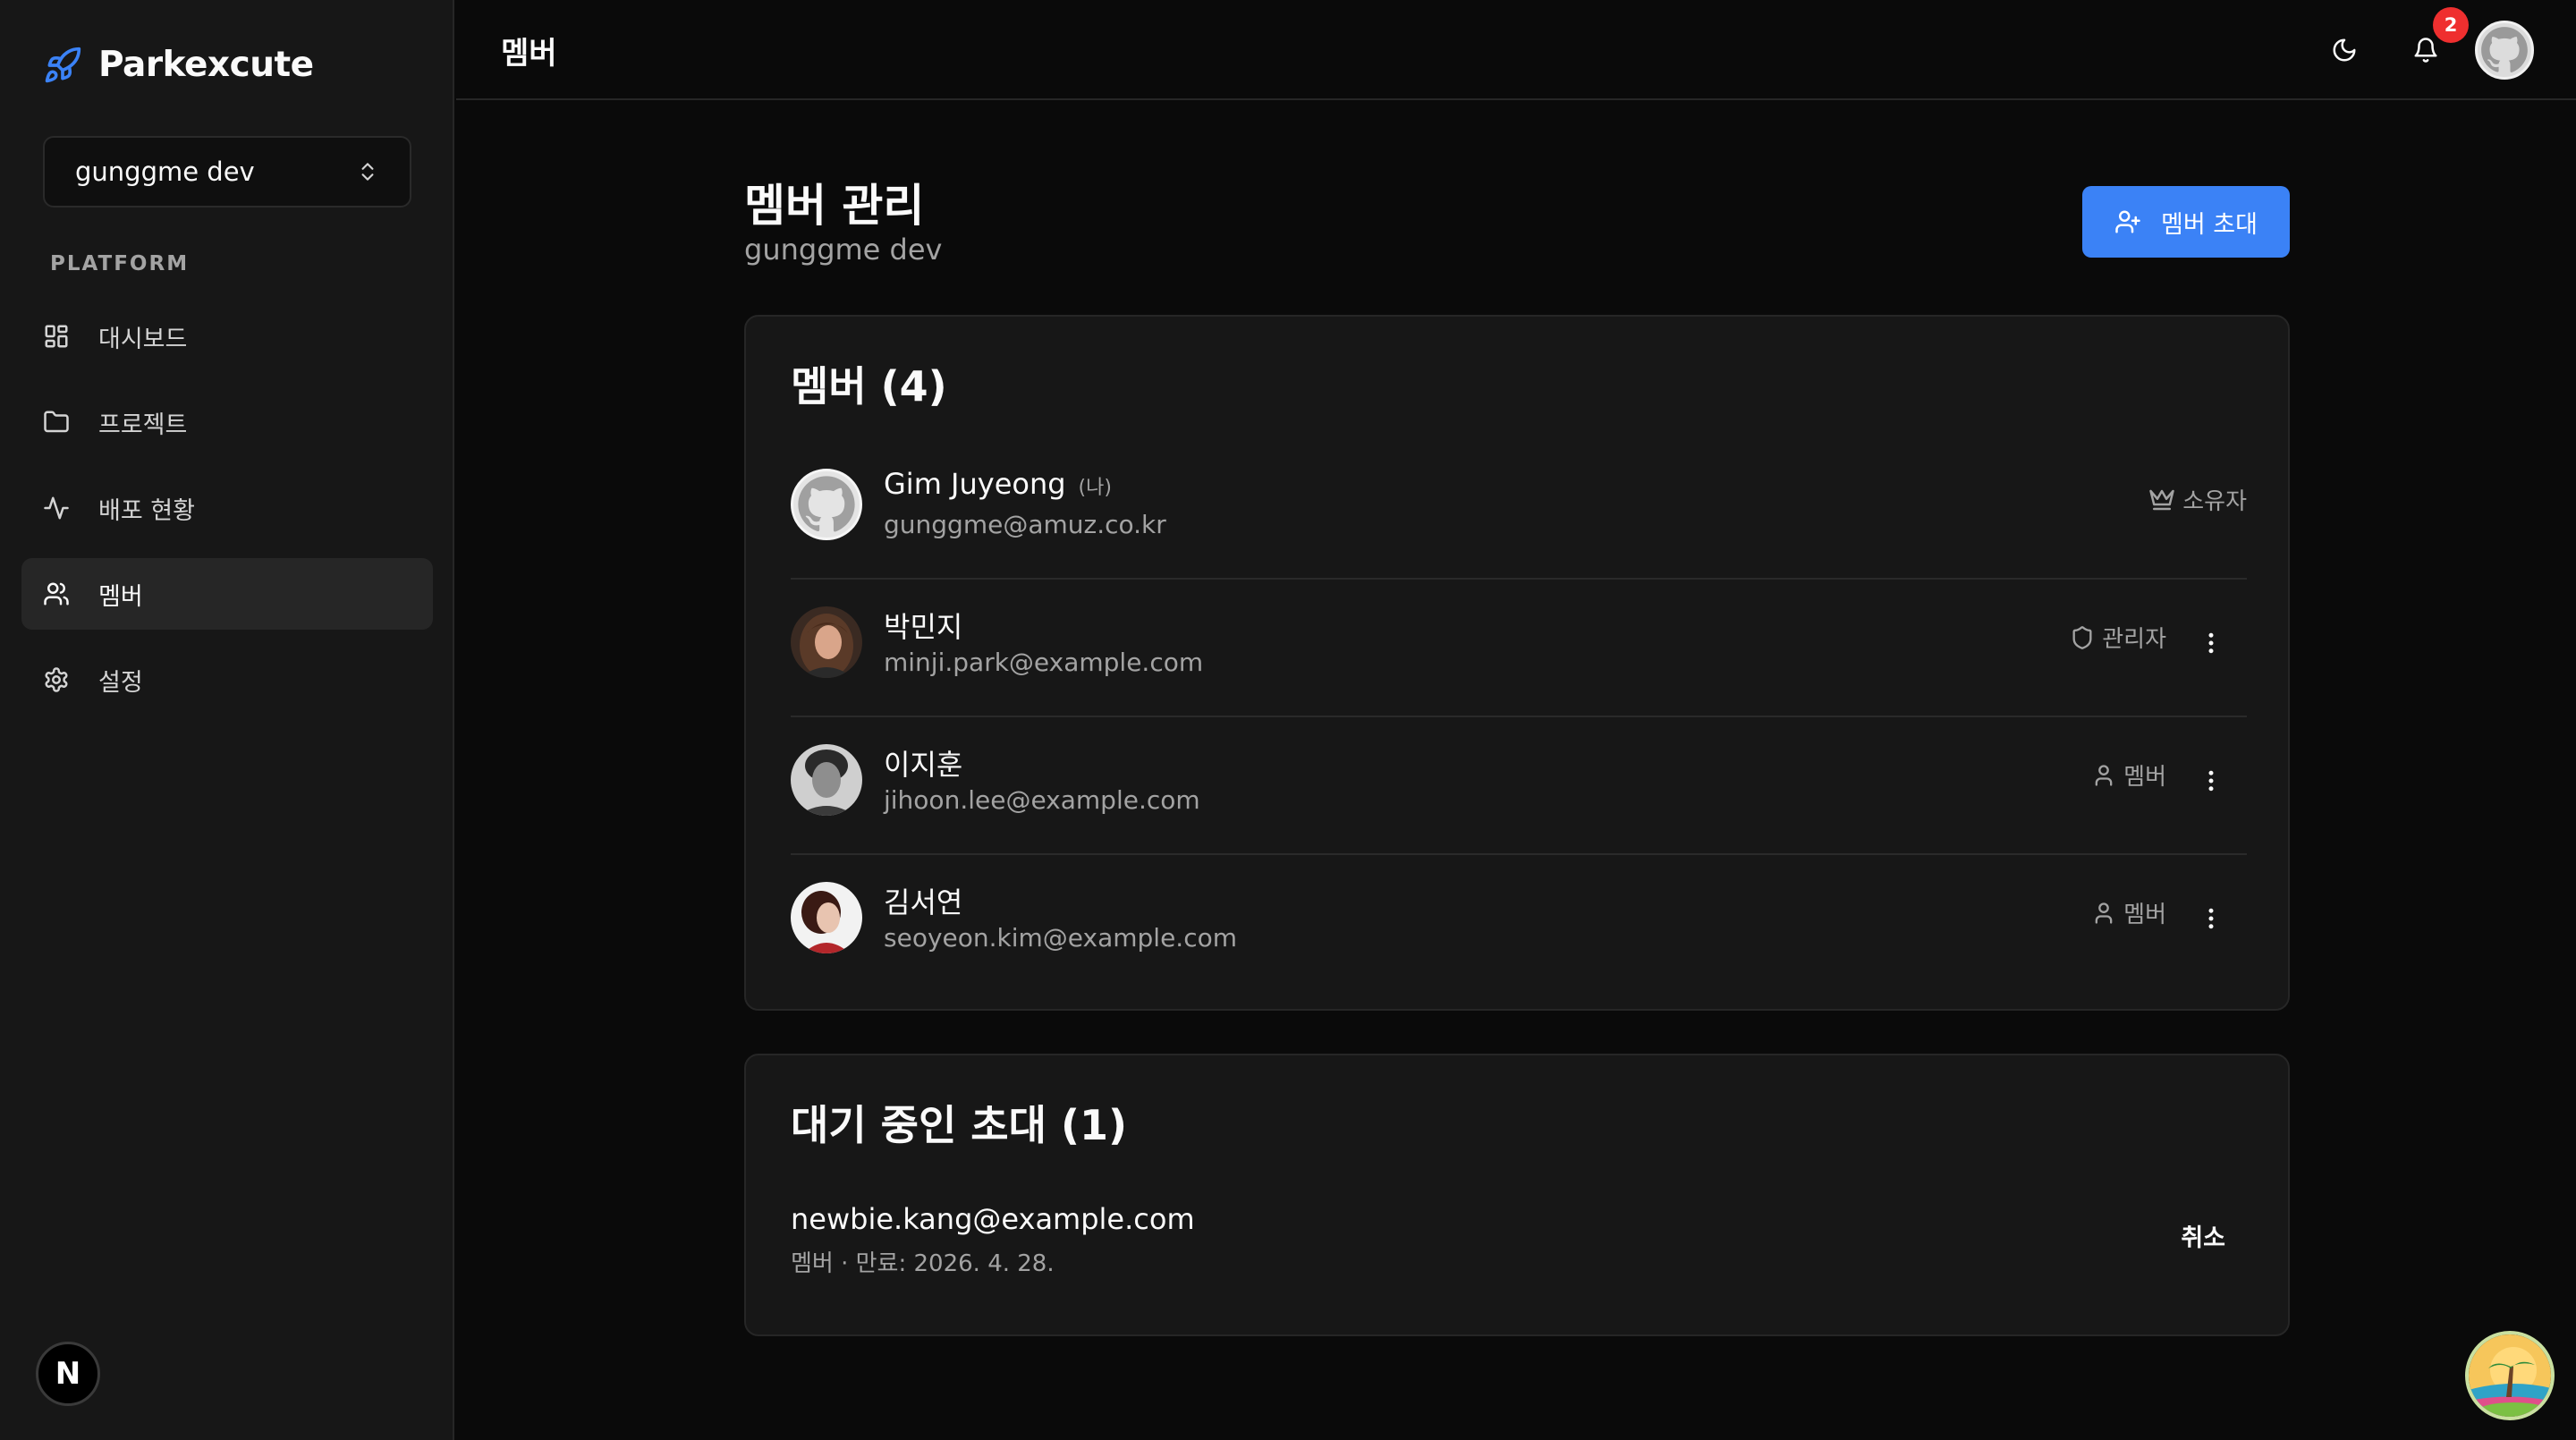 The width and height of the screenshot is (2576, 1440). Describe the element at coordinates (120, 264) in the screenshot. I see `nav-group-label: PLATFORM` at that location.